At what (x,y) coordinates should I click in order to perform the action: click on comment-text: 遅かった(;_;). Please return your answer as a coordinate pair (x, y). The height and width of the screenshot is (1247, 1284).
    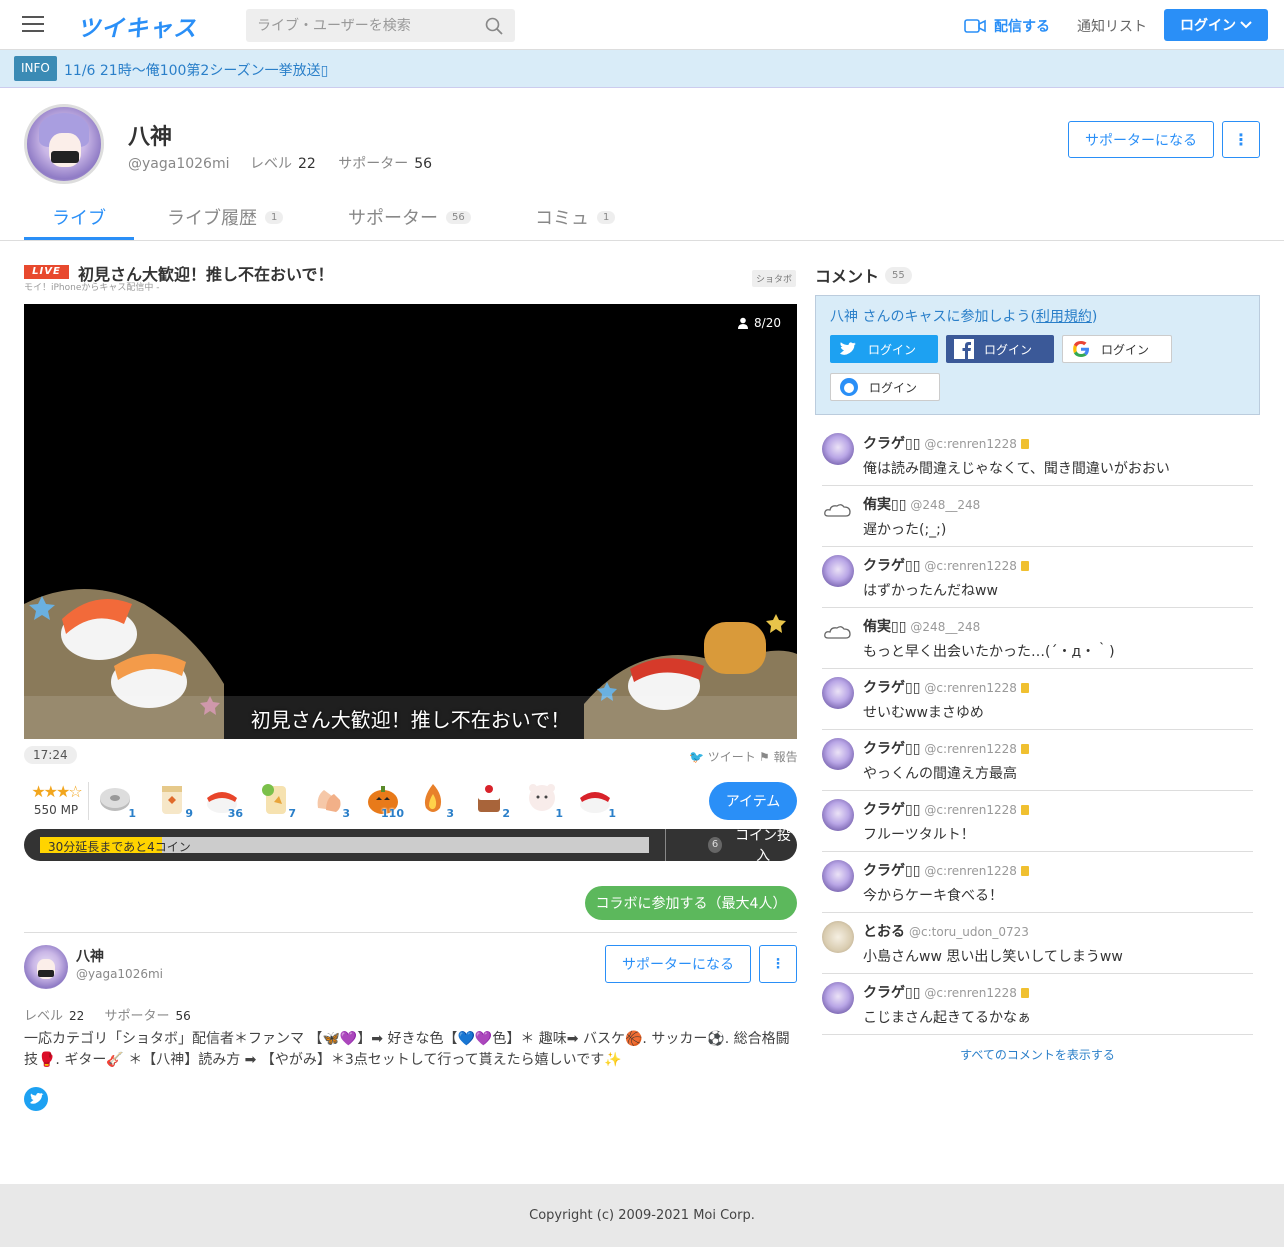
    Looking at the image, I should click on (905, 530).